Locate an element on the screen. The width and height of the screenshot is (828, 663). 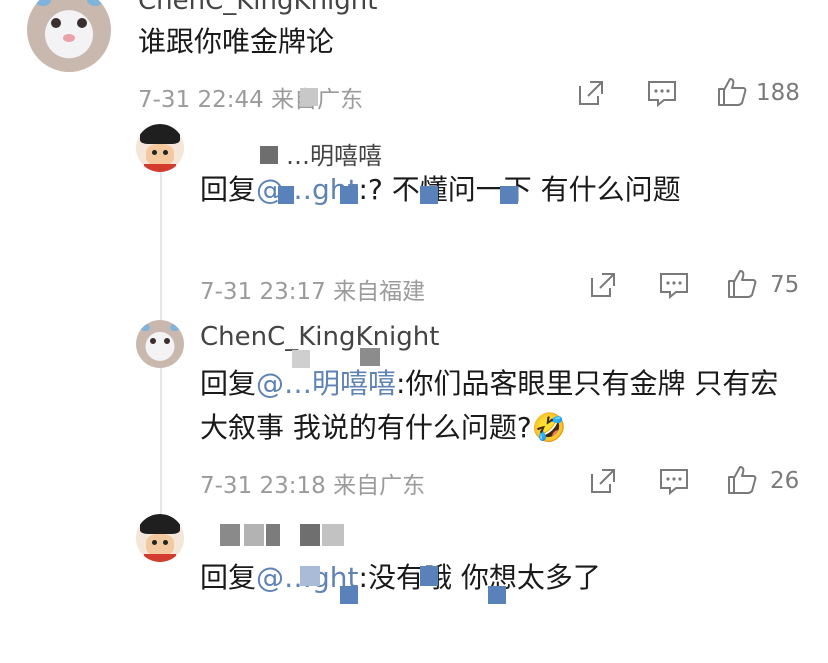
comment-time: 7-31 23:18 来自广东 is located at coordinates (313, 486).